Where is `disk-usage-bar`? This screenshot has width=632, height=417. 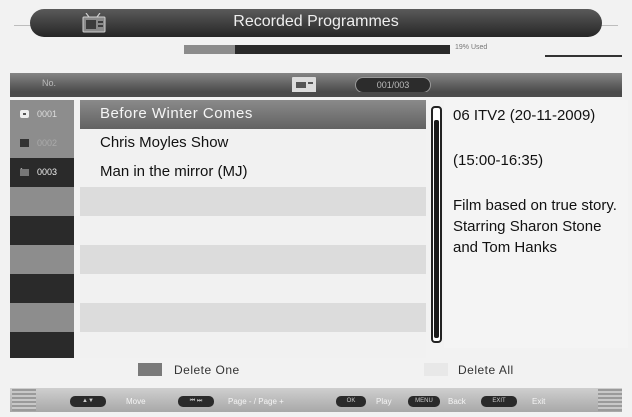 disk-usage-bar is located at coordinates (317, 49).